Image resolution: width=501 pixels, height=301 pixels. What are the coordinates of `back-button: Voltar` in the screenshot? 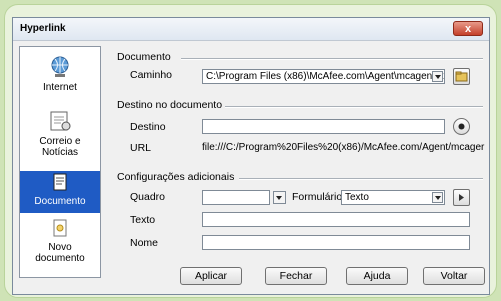 It's located at (454, 276).